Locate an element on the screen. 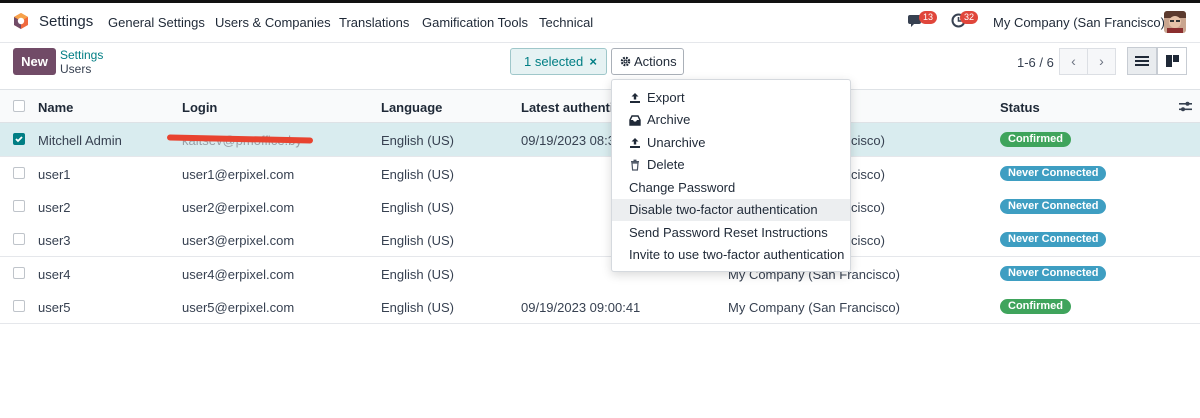 The image size is (1200, 418). user-company: My Company (San Francisco) is located at coordinates (814, 307).